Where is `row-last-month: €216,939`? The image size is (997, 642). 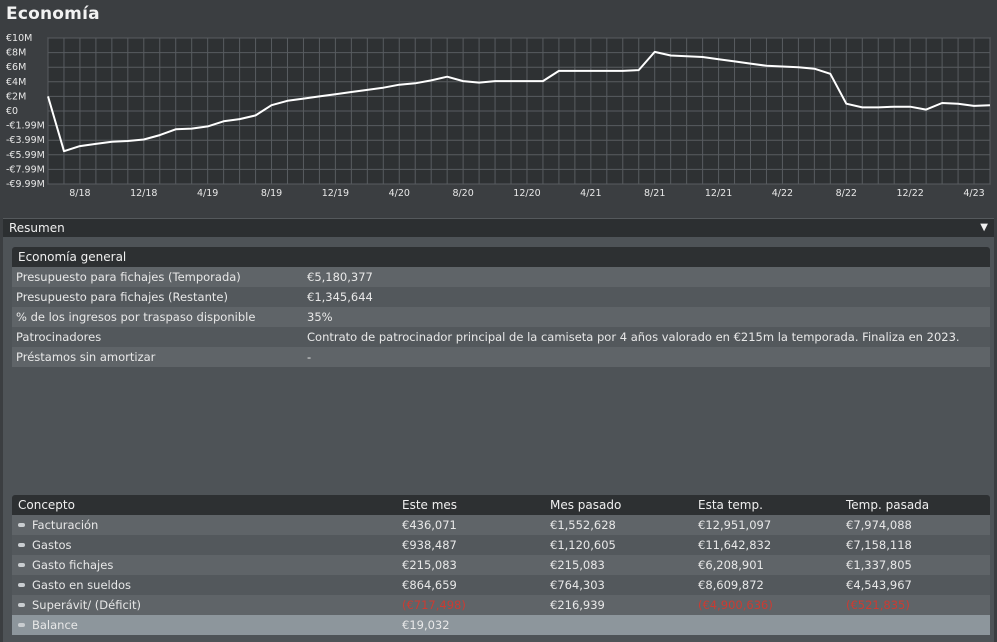 row-last-month: €216,939 is located at coordinates (577, 605).